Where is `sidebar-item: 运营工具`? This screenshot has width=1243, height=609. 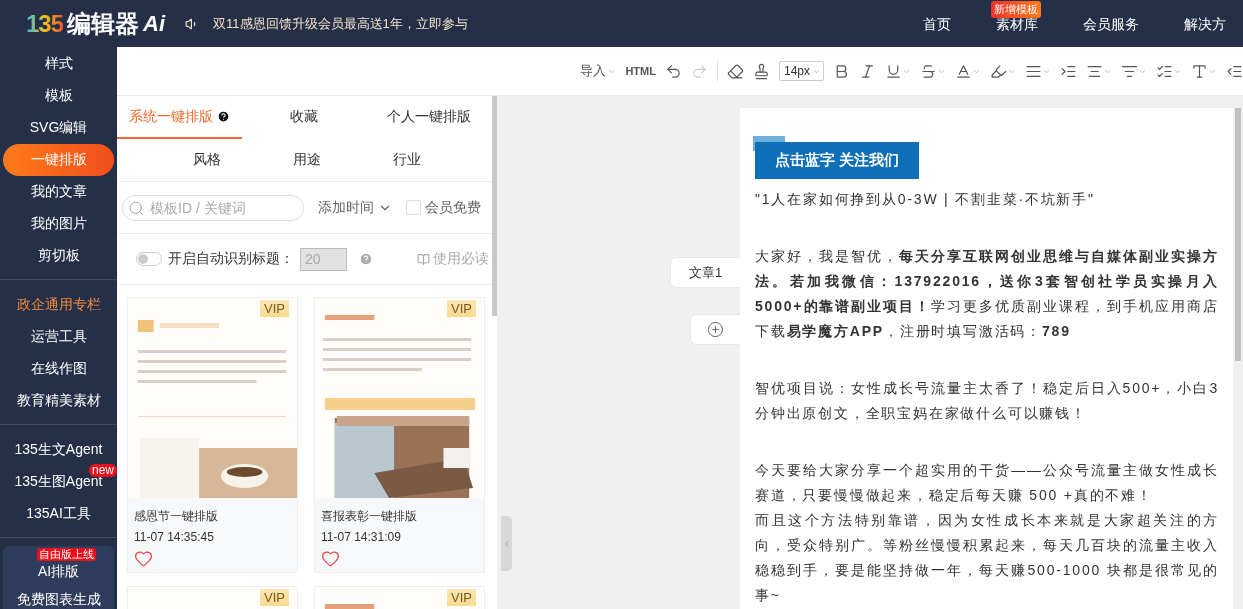 sidebar-item: 运营工具 is located at coordinates (58, 337).